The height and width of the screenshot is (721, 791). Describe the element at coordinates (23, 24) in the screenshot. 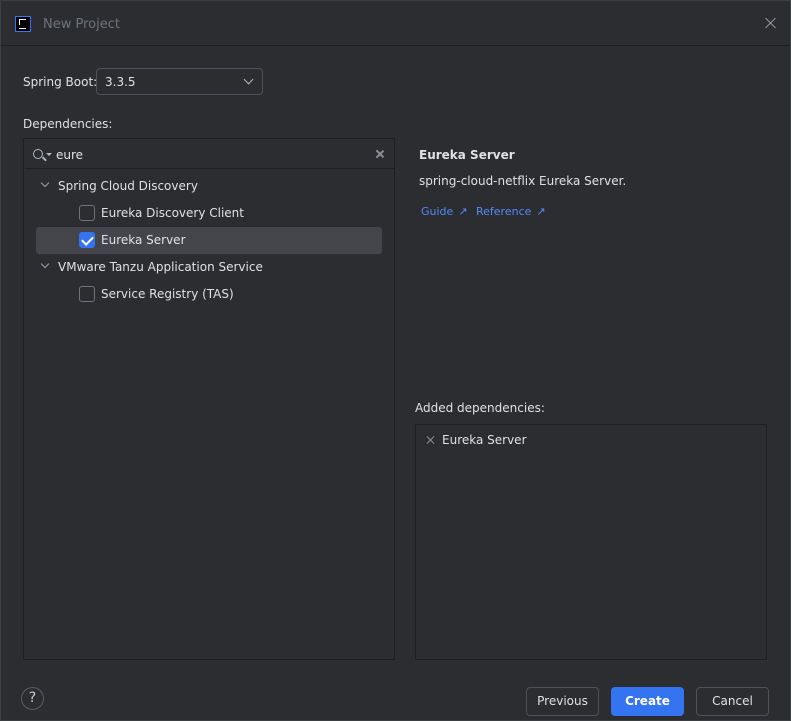

I see `intellij-icon` at that location.